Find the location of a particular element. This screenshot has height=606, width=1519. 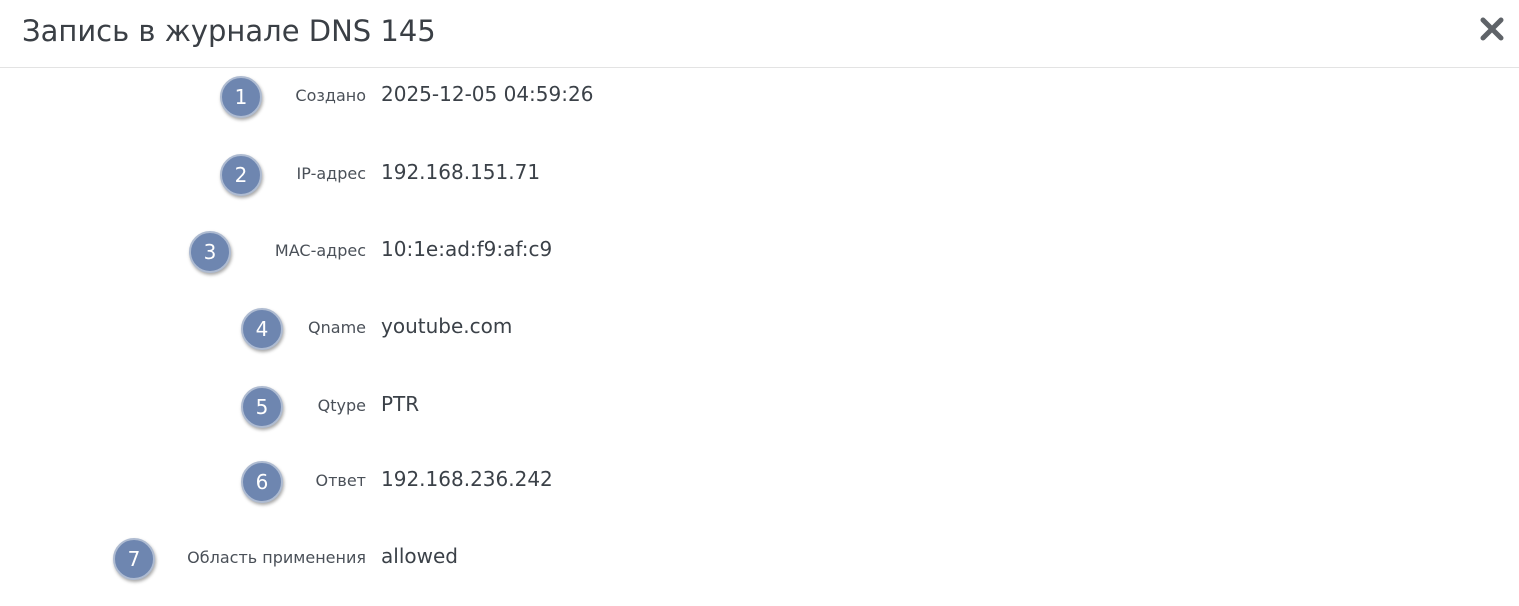

dialog-title: Запись в журнале DNS 145 is located at coordinates (229, 31).